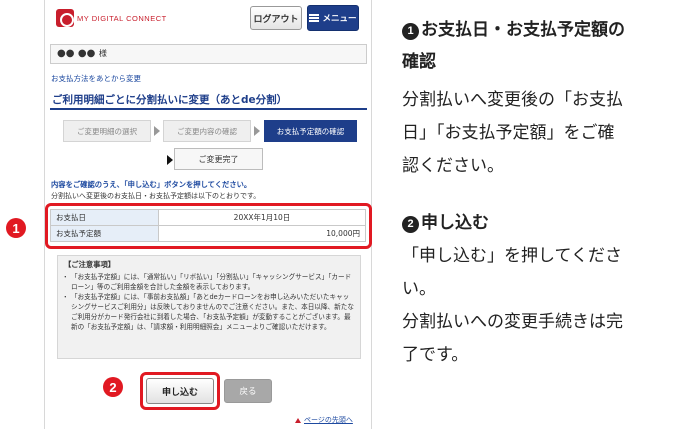  What do you see at coordinates (122, 18) in the screenshot?
I see `logo-text: MY DIGITAL CONNECT` at bounding box center [122, 18].